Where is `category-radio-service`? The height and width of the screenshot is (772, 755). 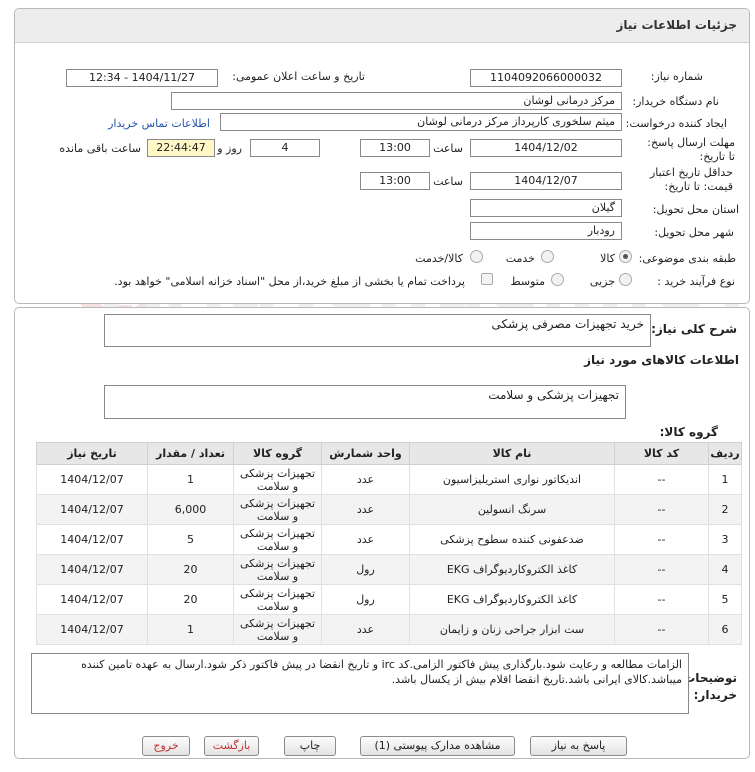 category-radio-service is located at coordinates (547, 256).